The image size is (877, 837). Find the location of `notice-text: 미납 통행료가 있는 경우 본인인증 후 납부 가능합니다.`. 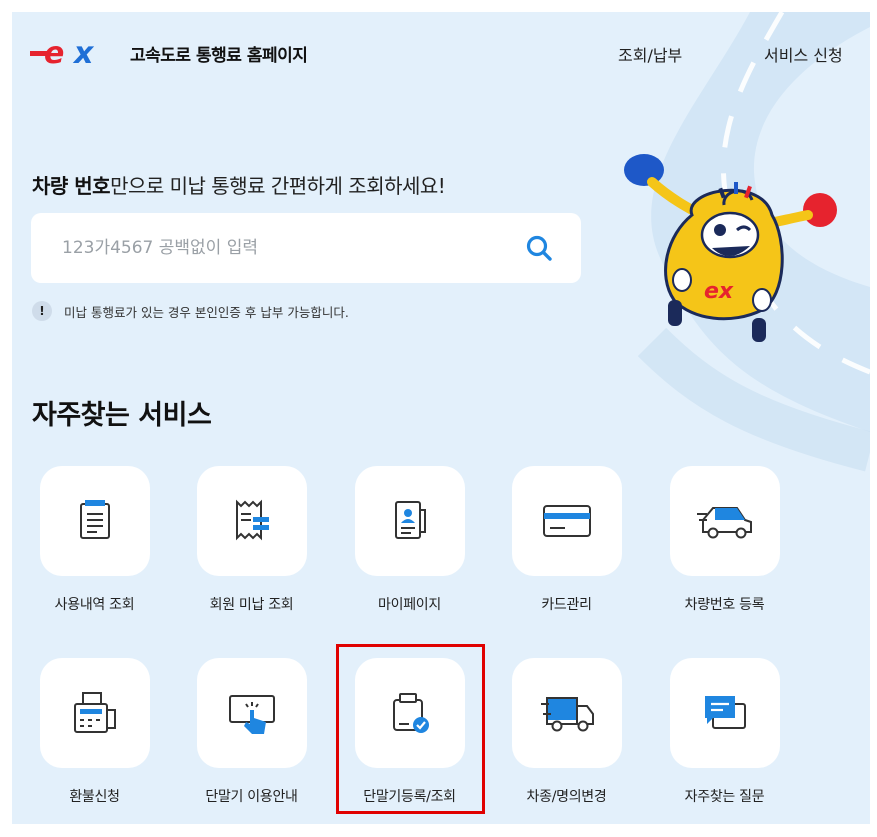

notice-text: 미납 통행료가 있는 경우 본인인증 후 납부 가능합니다. is located at coordinates (206, 312).